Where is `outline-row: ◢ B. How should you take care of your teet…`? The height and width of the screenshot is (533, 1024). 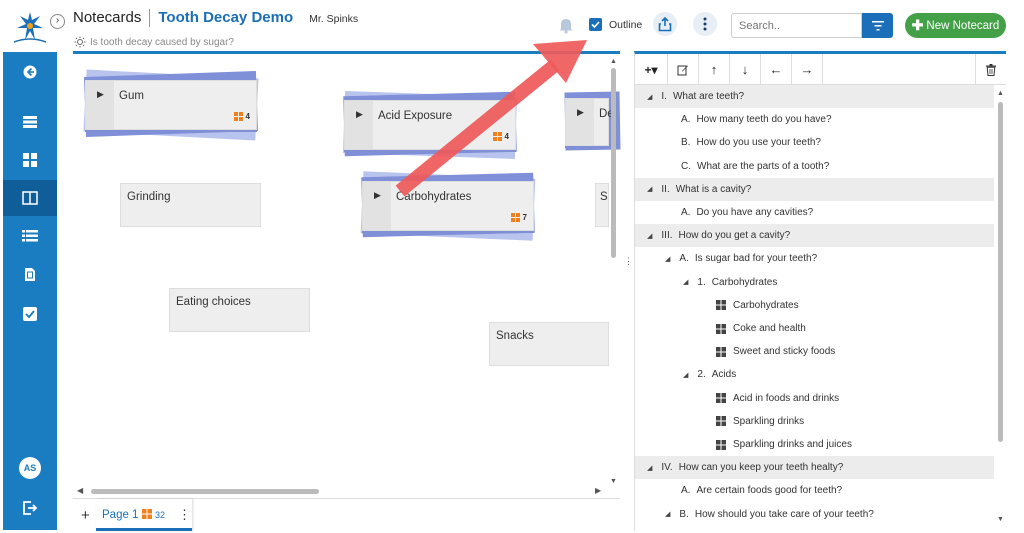
outline-row: ◢ B. How should you take care of your teet… is located at coordinates (814, 514).